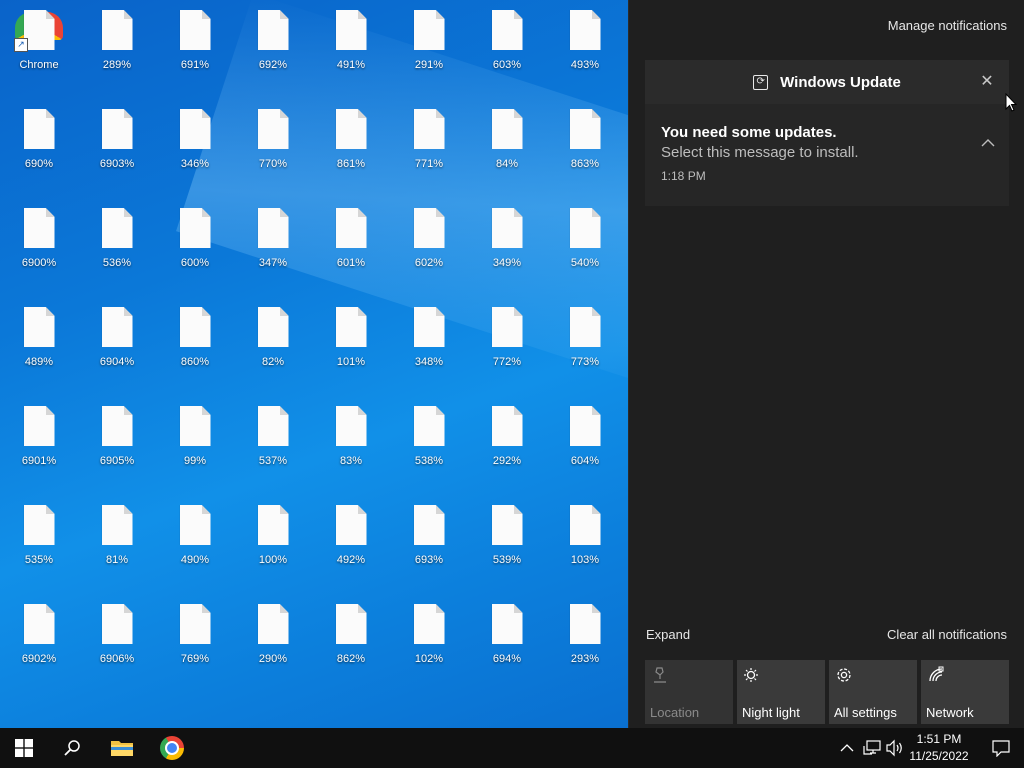 The height and width of the screenshot is (768, 1024). What do you see at coordinates (273, 247) in the screenshot?
I see `desktop-file: 347%` at bounding box center [273, 247].